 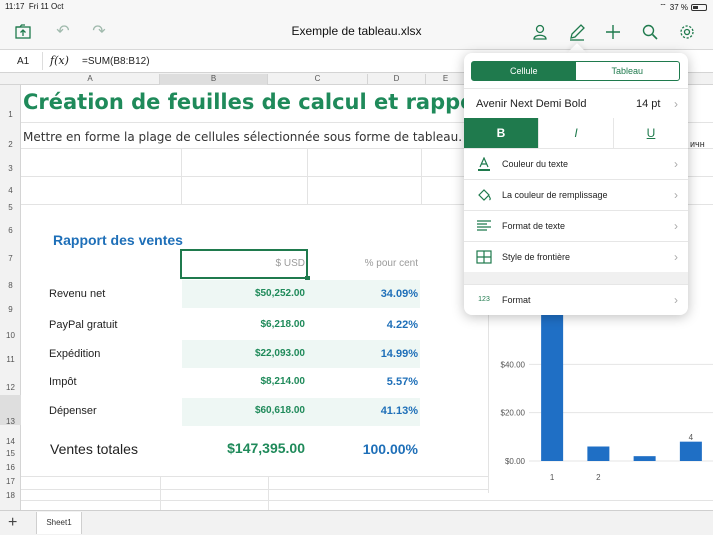 What do you see at coordinates (243, 353) in the screenshot?
I see `row-usd: $22,093.00` at bounding box center [243, 353].